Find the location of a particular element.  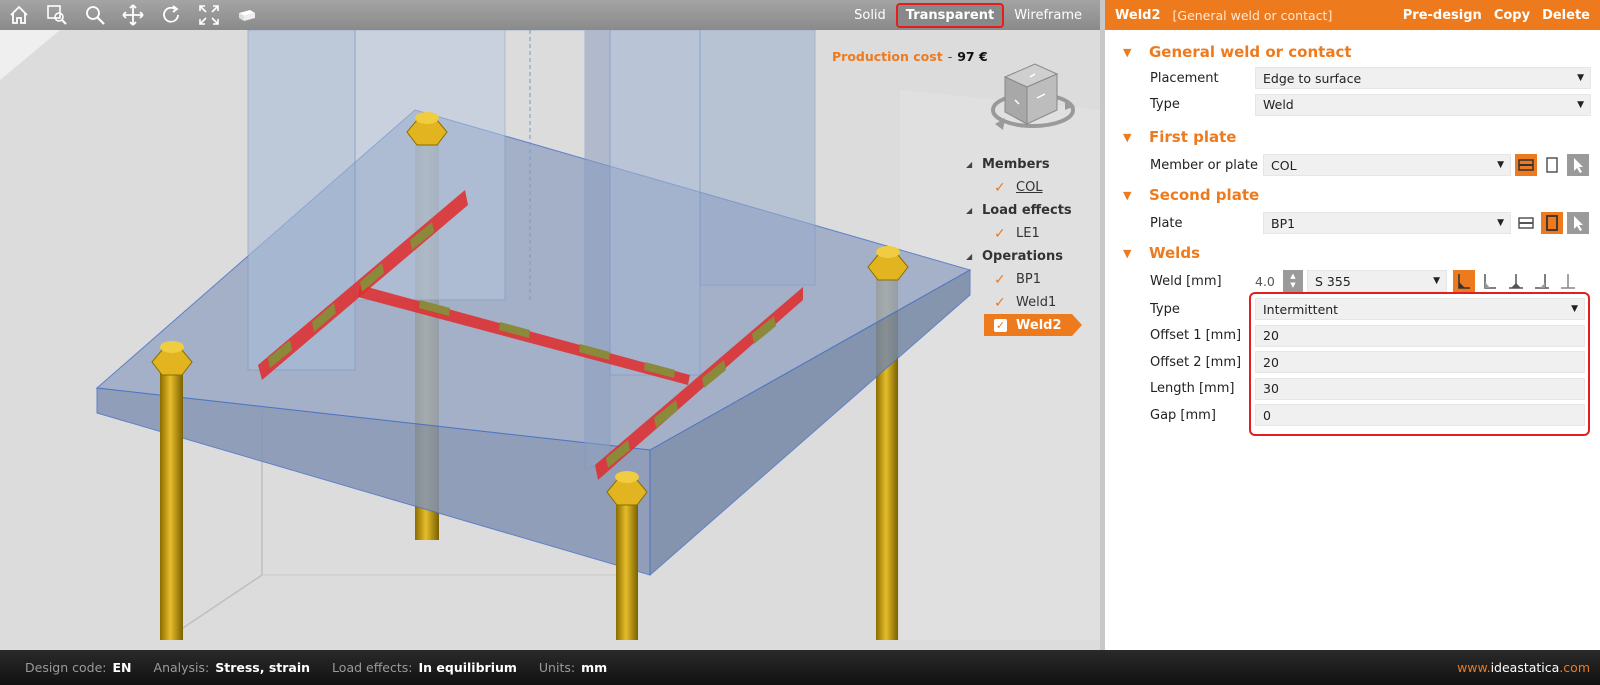

offset2-value: 20 is located at coordinates (1271, 362).